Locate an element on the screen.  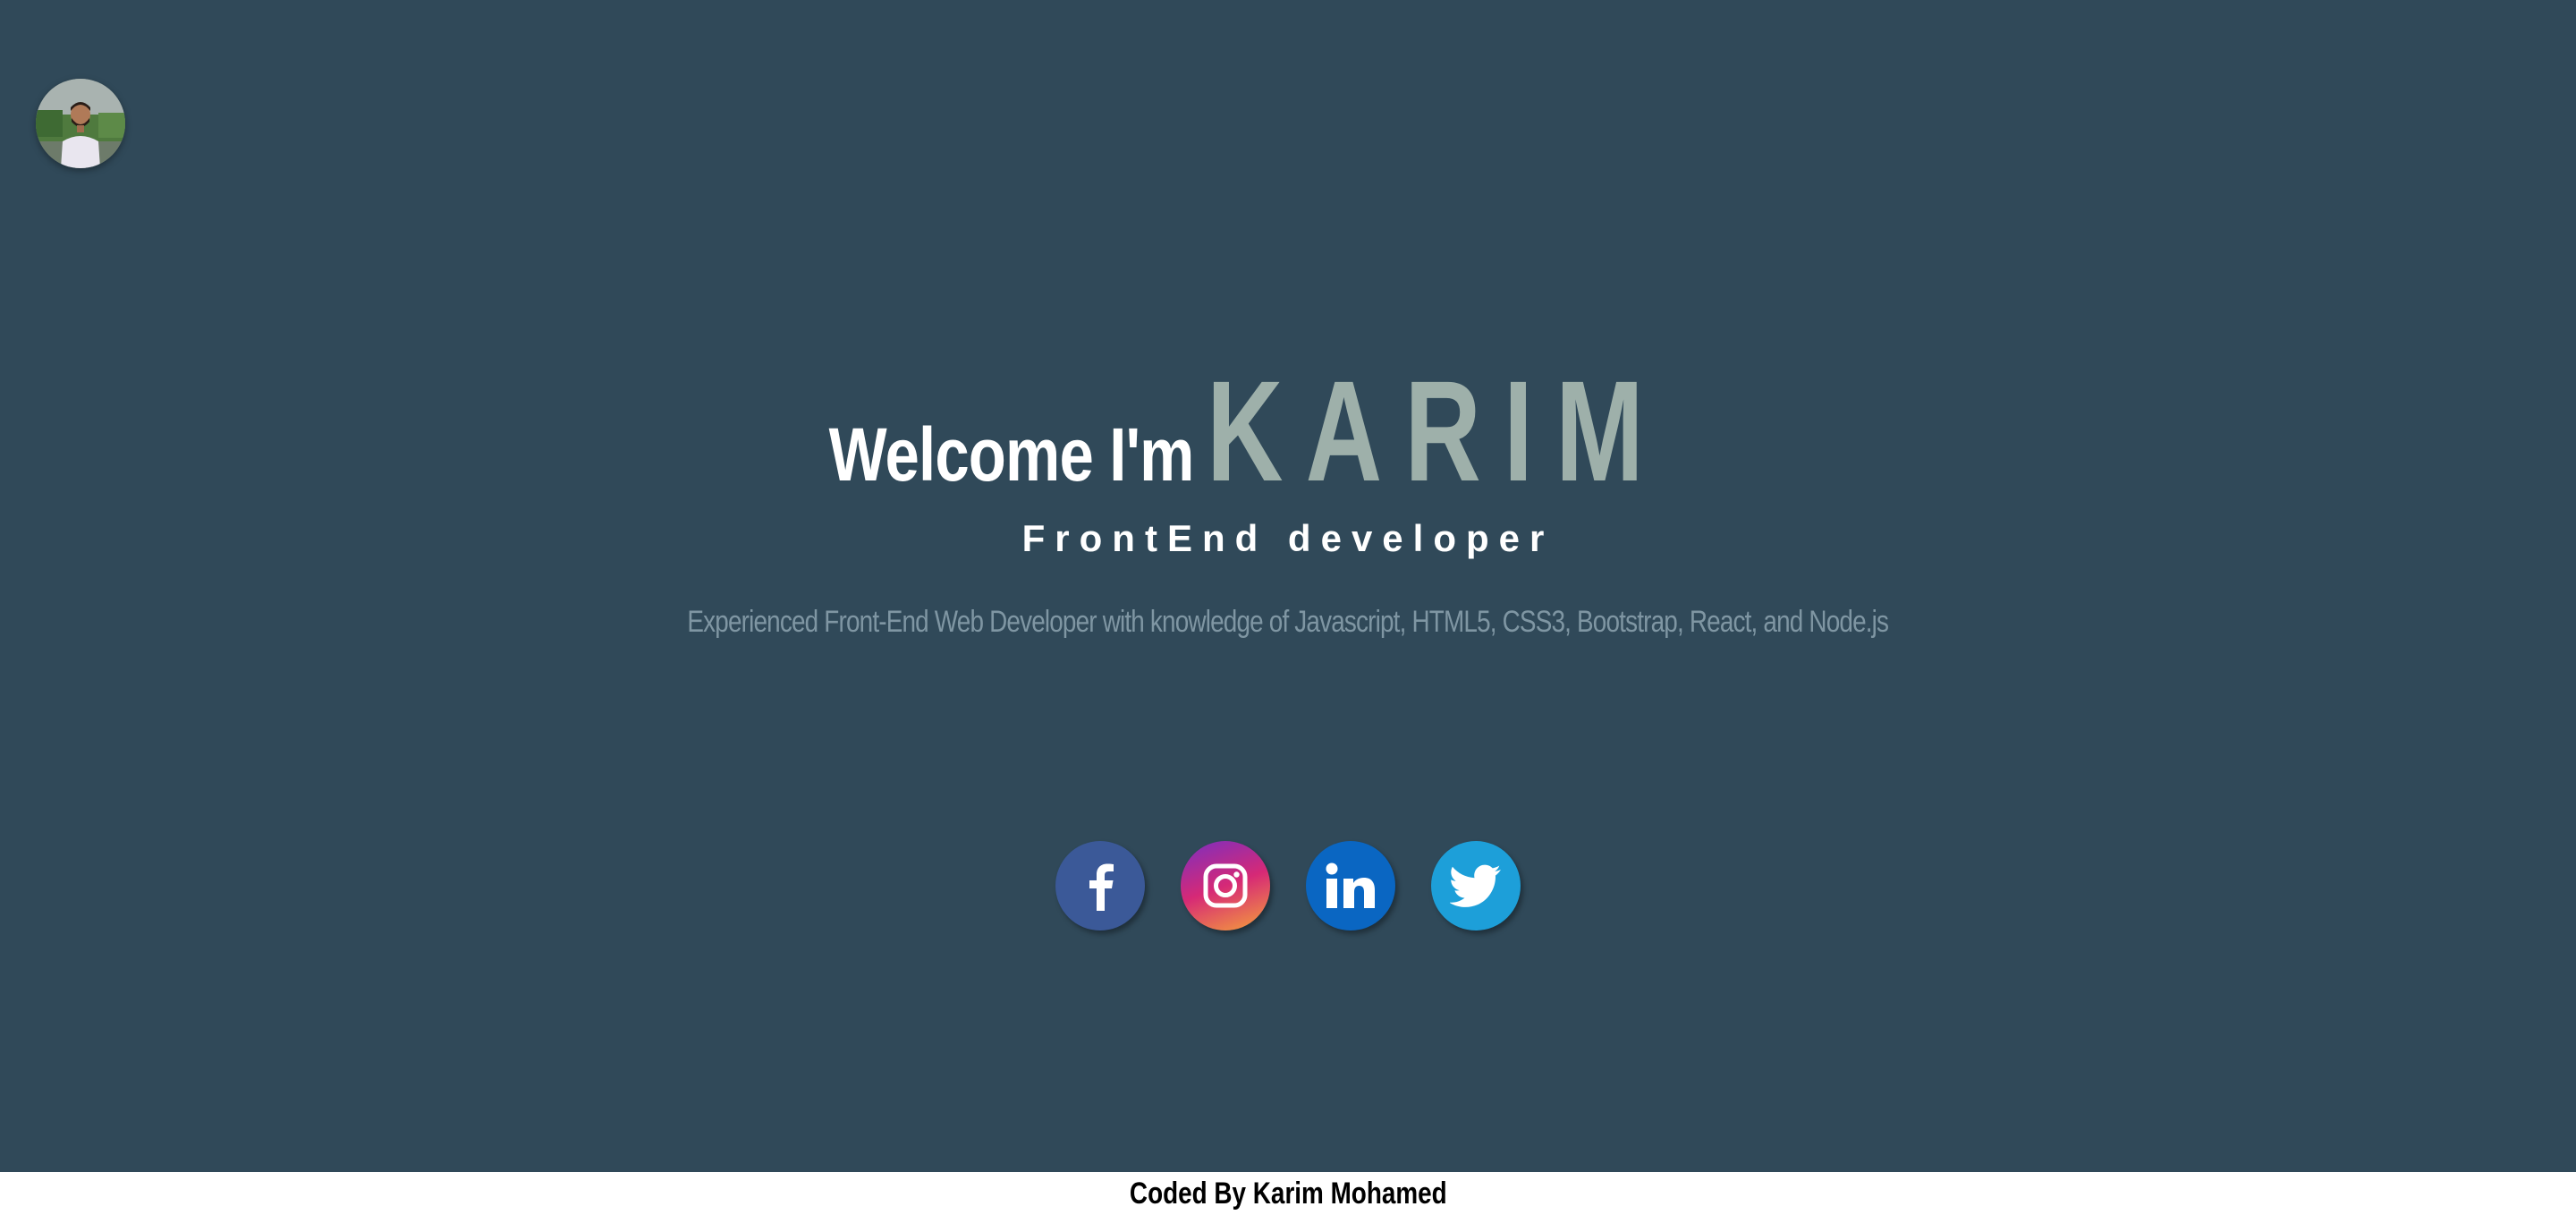
instagram-icon is located at coordinates (1225, 886).